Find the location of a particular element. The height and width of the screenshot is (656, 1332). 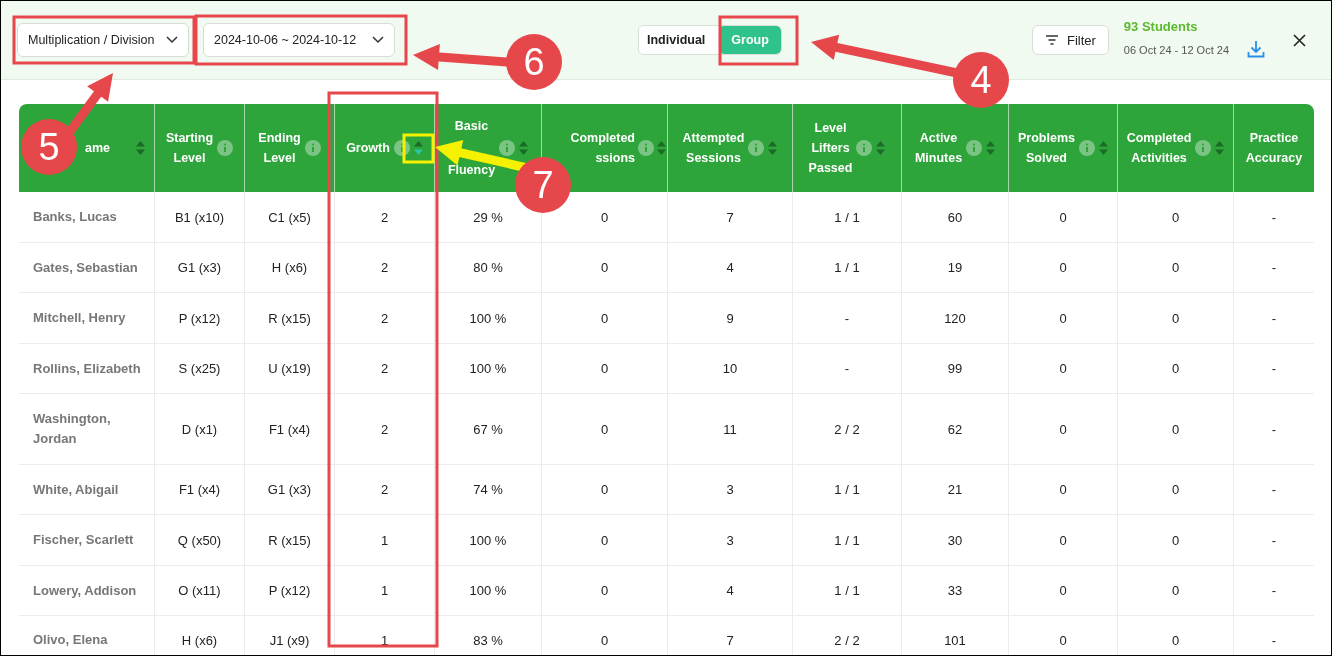

table-cell: 30 is located at coordinates (955, 540).